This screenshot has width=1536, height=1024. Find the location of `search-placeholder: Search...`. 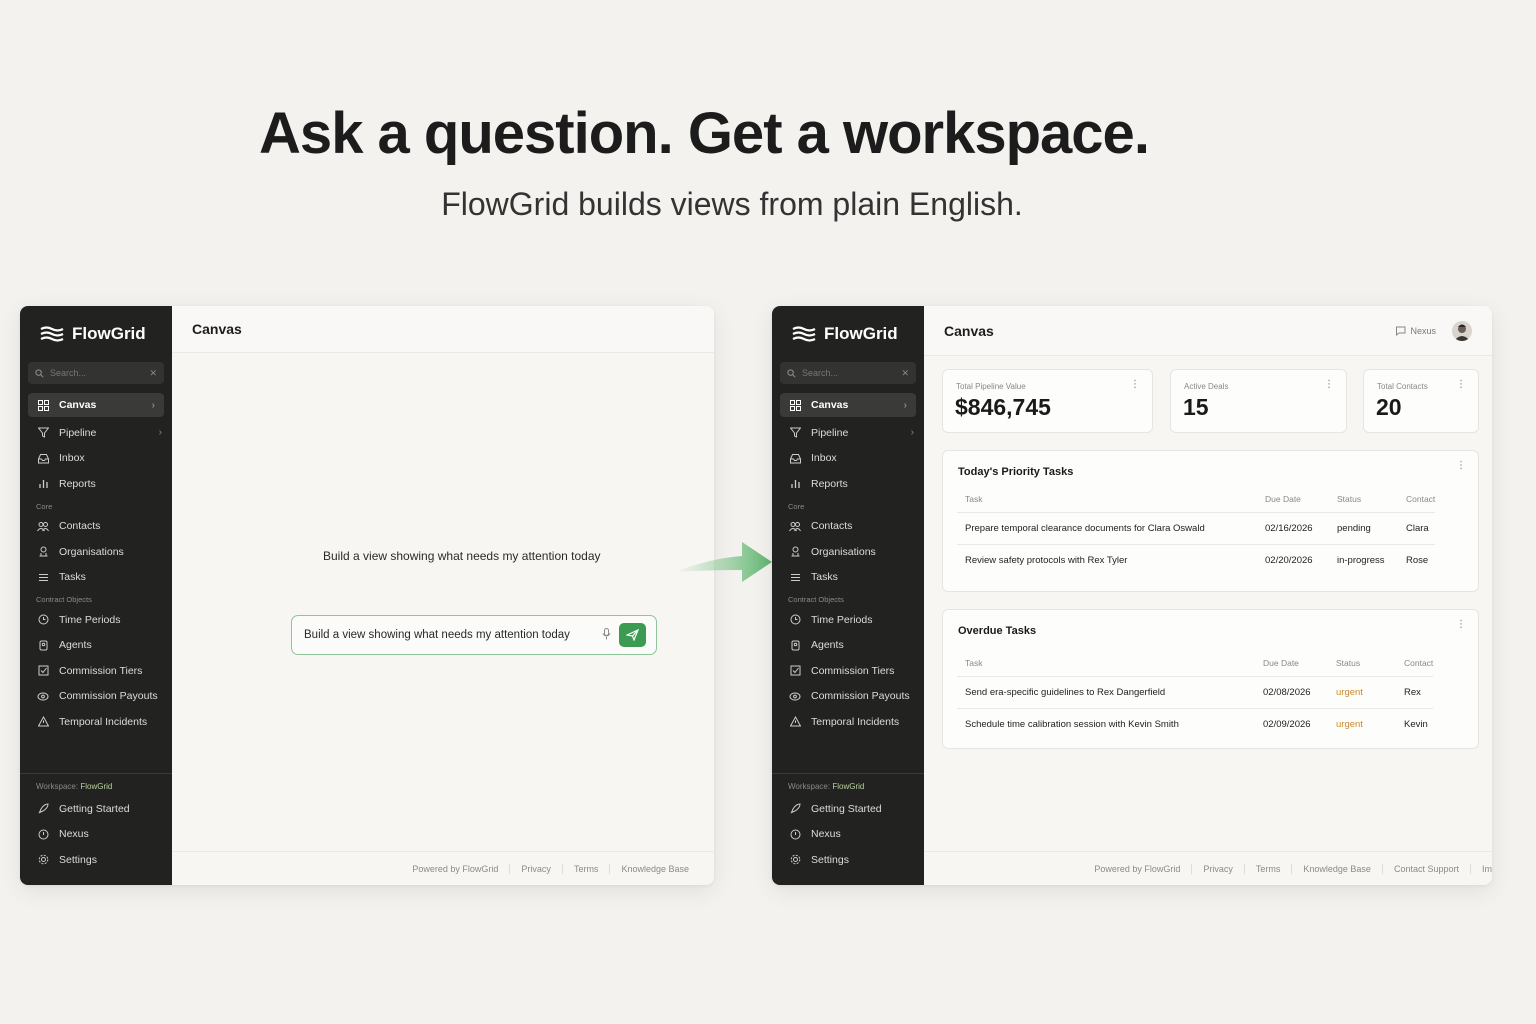

search-placeholder: Search... is located at coordinates (820, 373).